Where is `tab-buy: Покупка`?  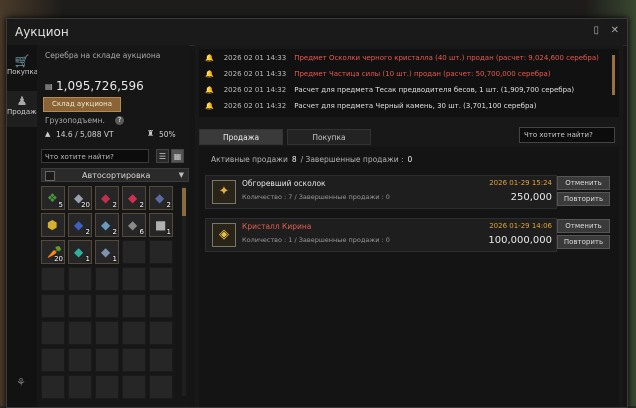 tab-buy: Покупка is located at coordinates (329, 137).